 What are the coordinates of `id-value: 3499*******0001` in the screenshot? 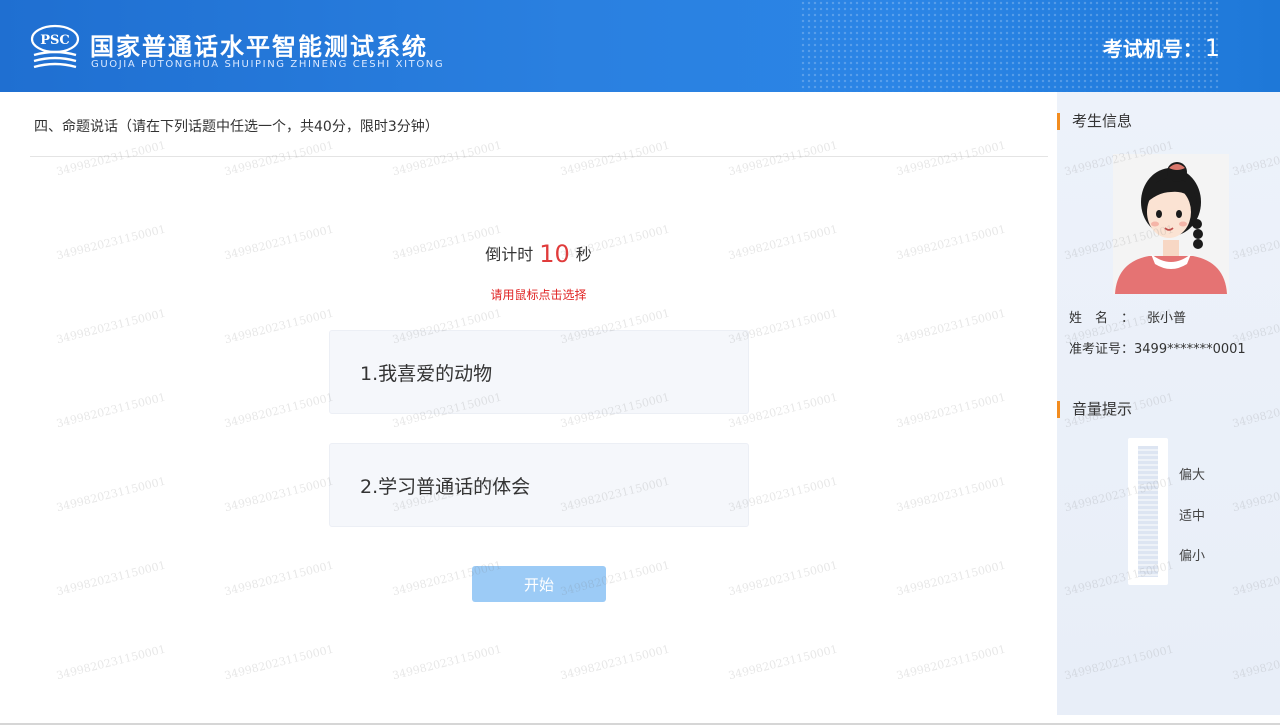 It's located at (1190, 349).